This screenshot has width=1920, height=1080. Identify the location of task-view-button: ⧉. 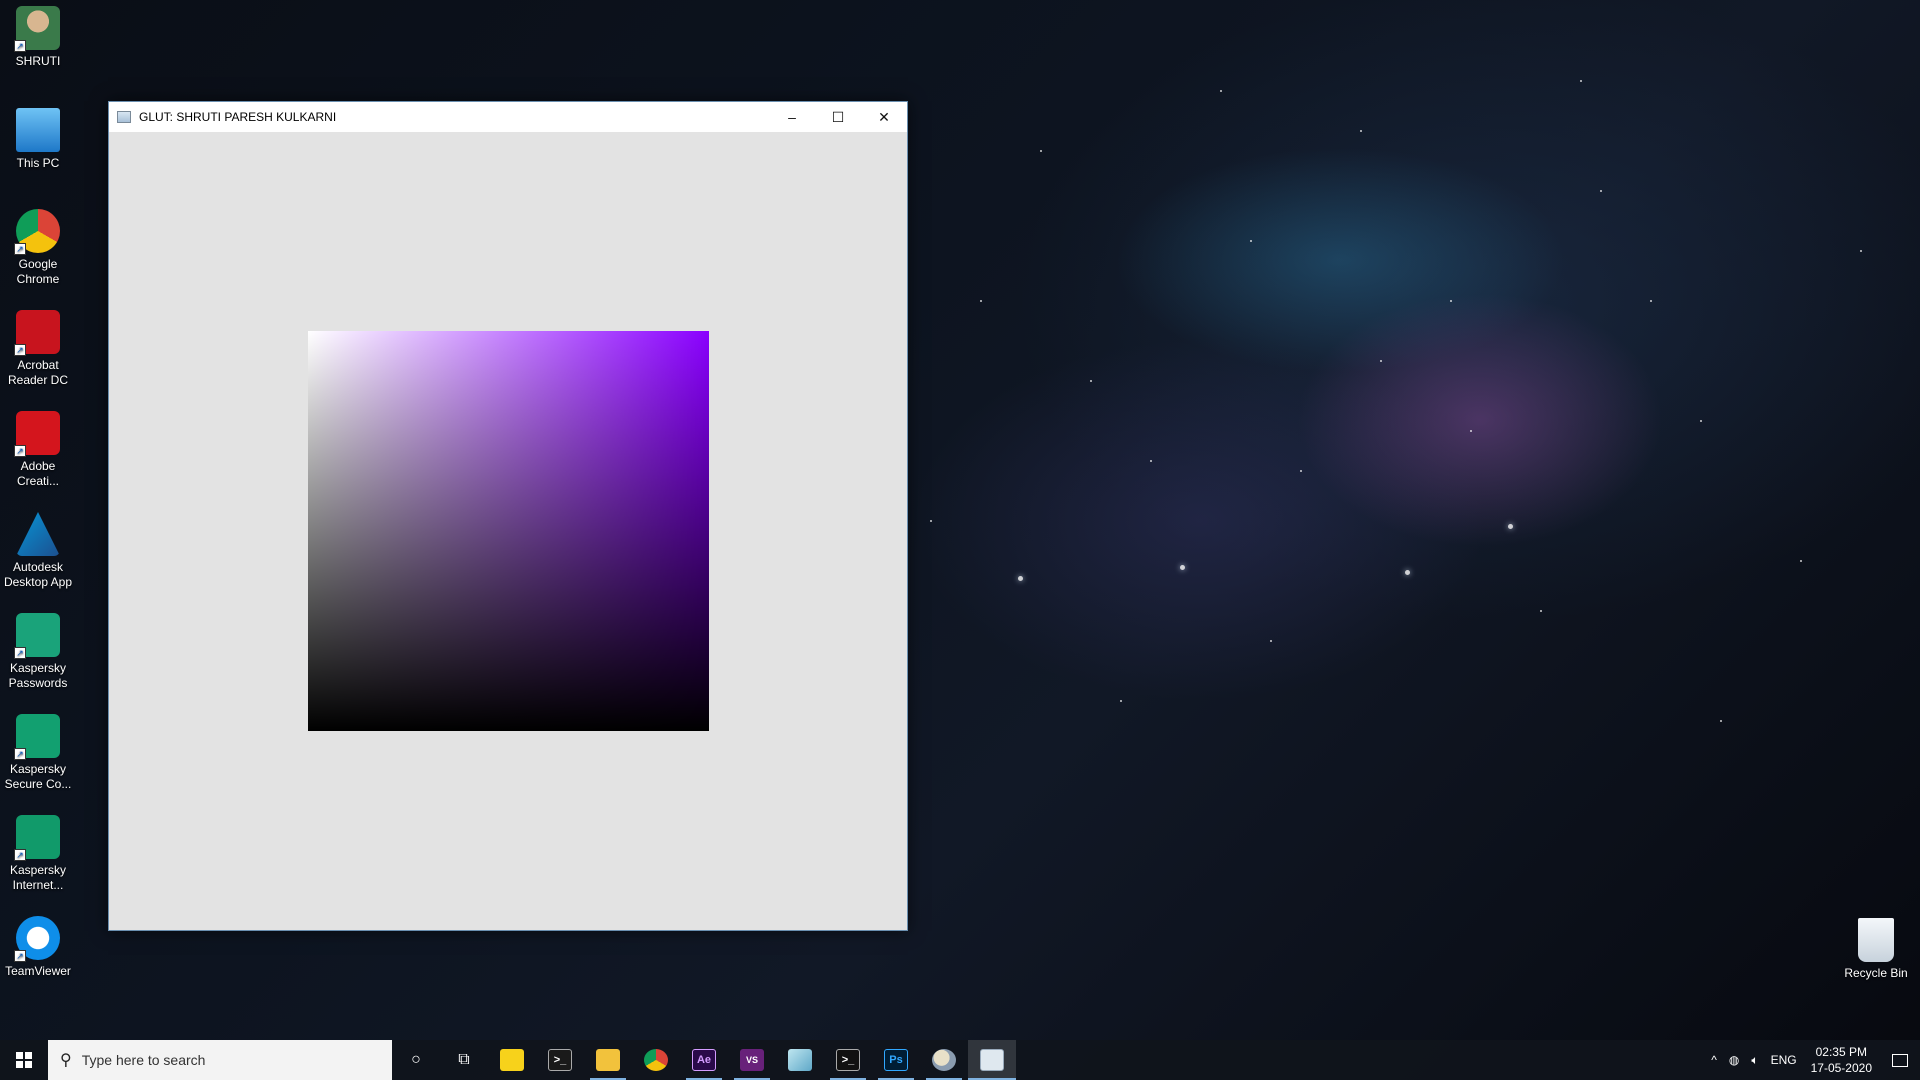
(464, 1060).